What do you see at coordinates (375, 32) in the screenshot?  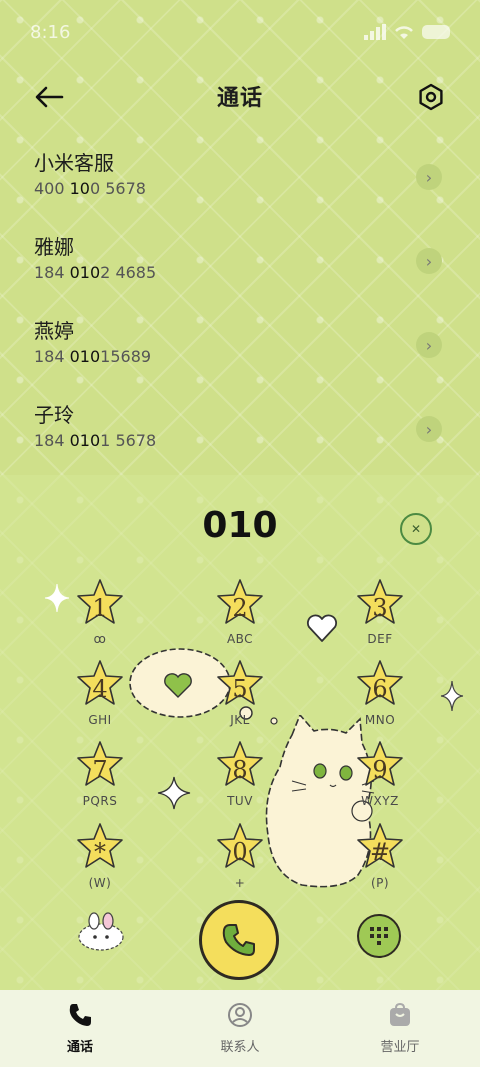 I see `signal-icon` at bounding box center [375, 32].